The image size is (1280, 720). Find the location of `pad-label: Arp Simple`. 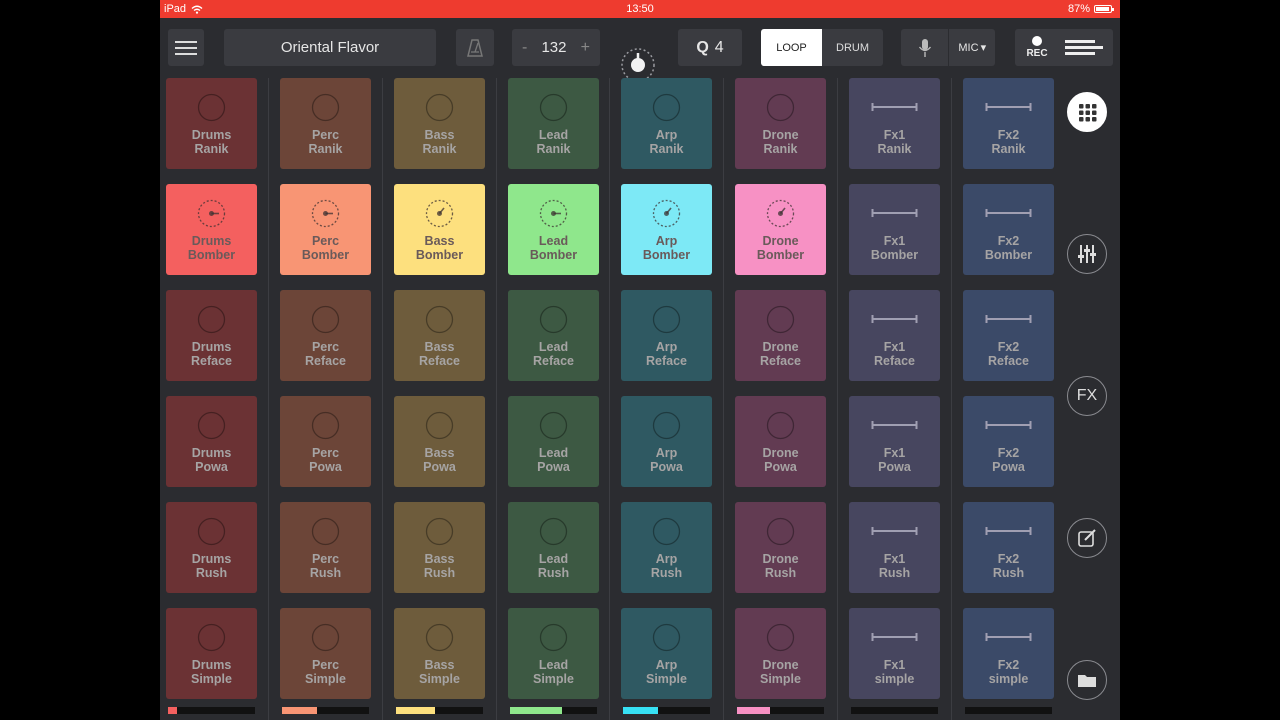

pad-label: Arp Simple is located at coordinates (666, 672).